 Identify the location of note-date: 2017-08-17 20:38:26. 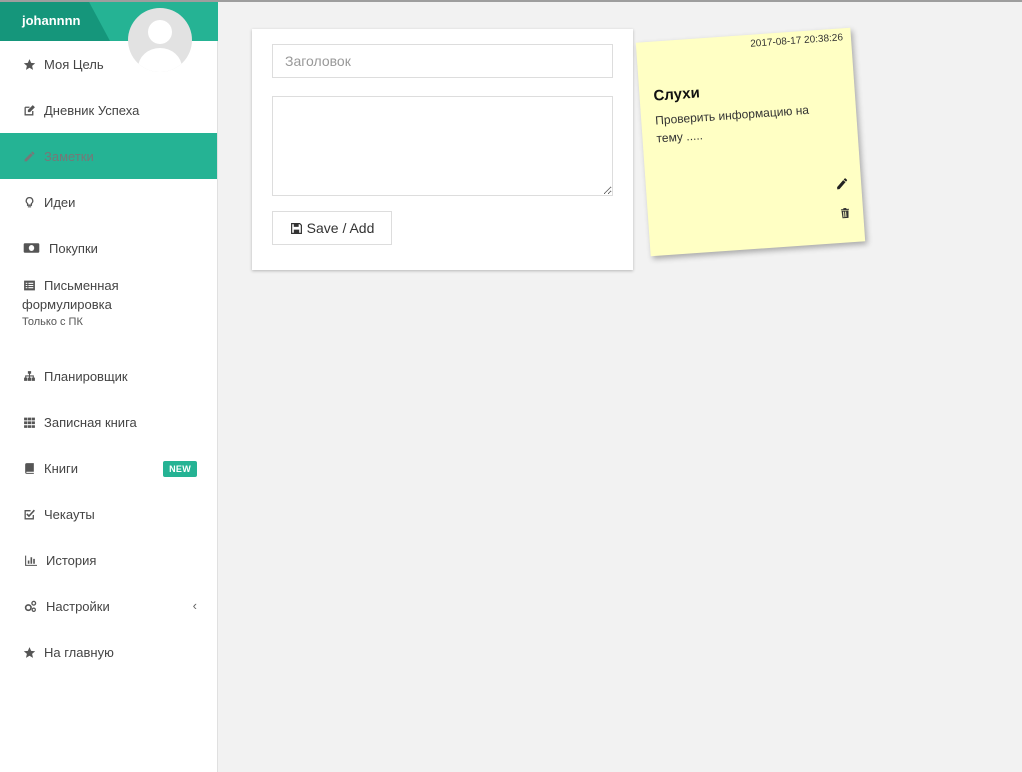
(796, 41).